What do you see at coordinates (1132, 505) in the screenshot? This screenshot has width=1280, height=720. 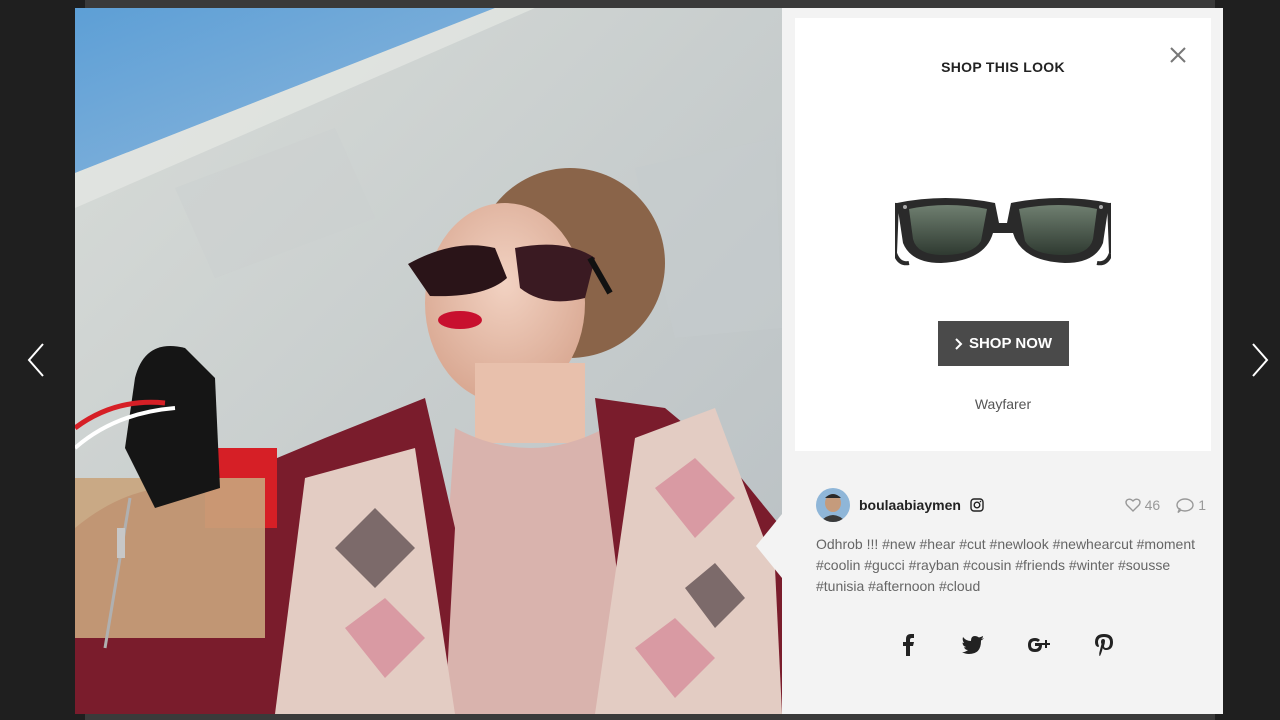 I see `heart-icon` at bounding box center [1132, 505].